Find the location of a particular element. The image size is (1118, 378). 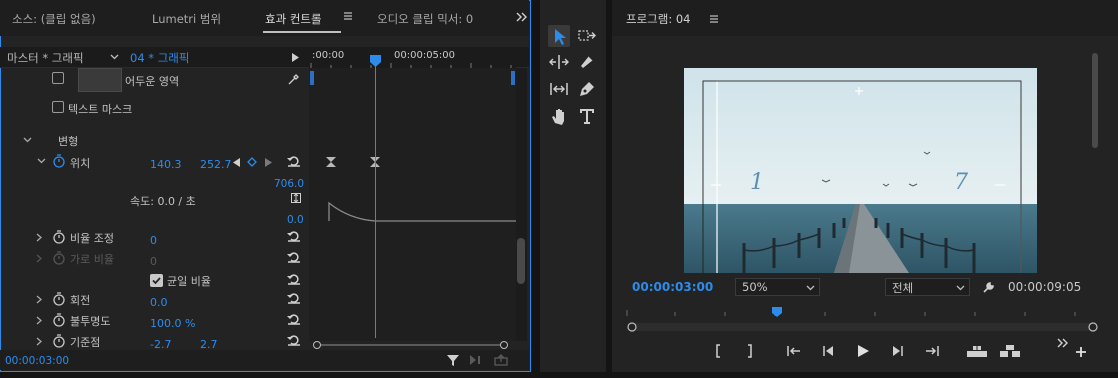

wrench-icon is located at coordinates (989, 287).